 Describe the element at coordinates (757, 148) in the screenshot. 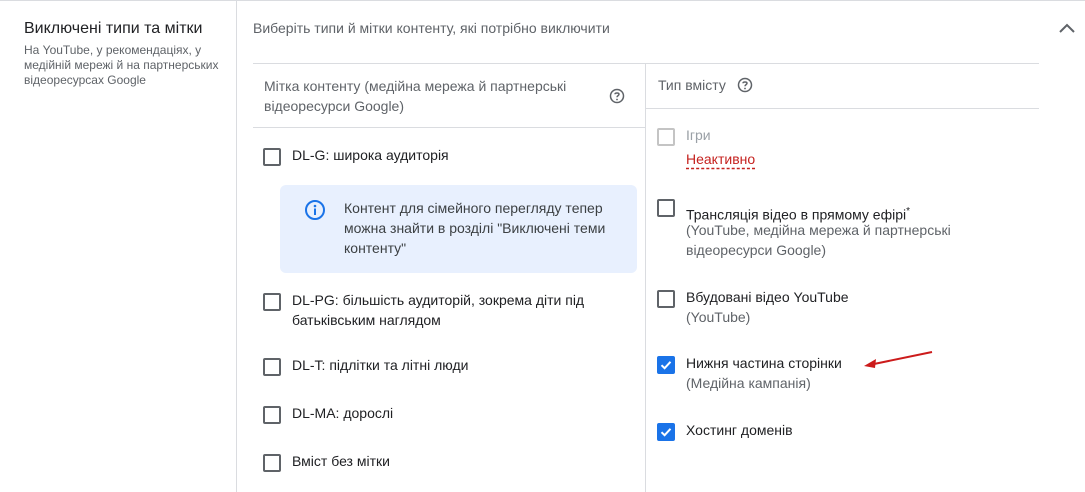

I see `type-games-checkbox: Ігри Неактивно` at that location.